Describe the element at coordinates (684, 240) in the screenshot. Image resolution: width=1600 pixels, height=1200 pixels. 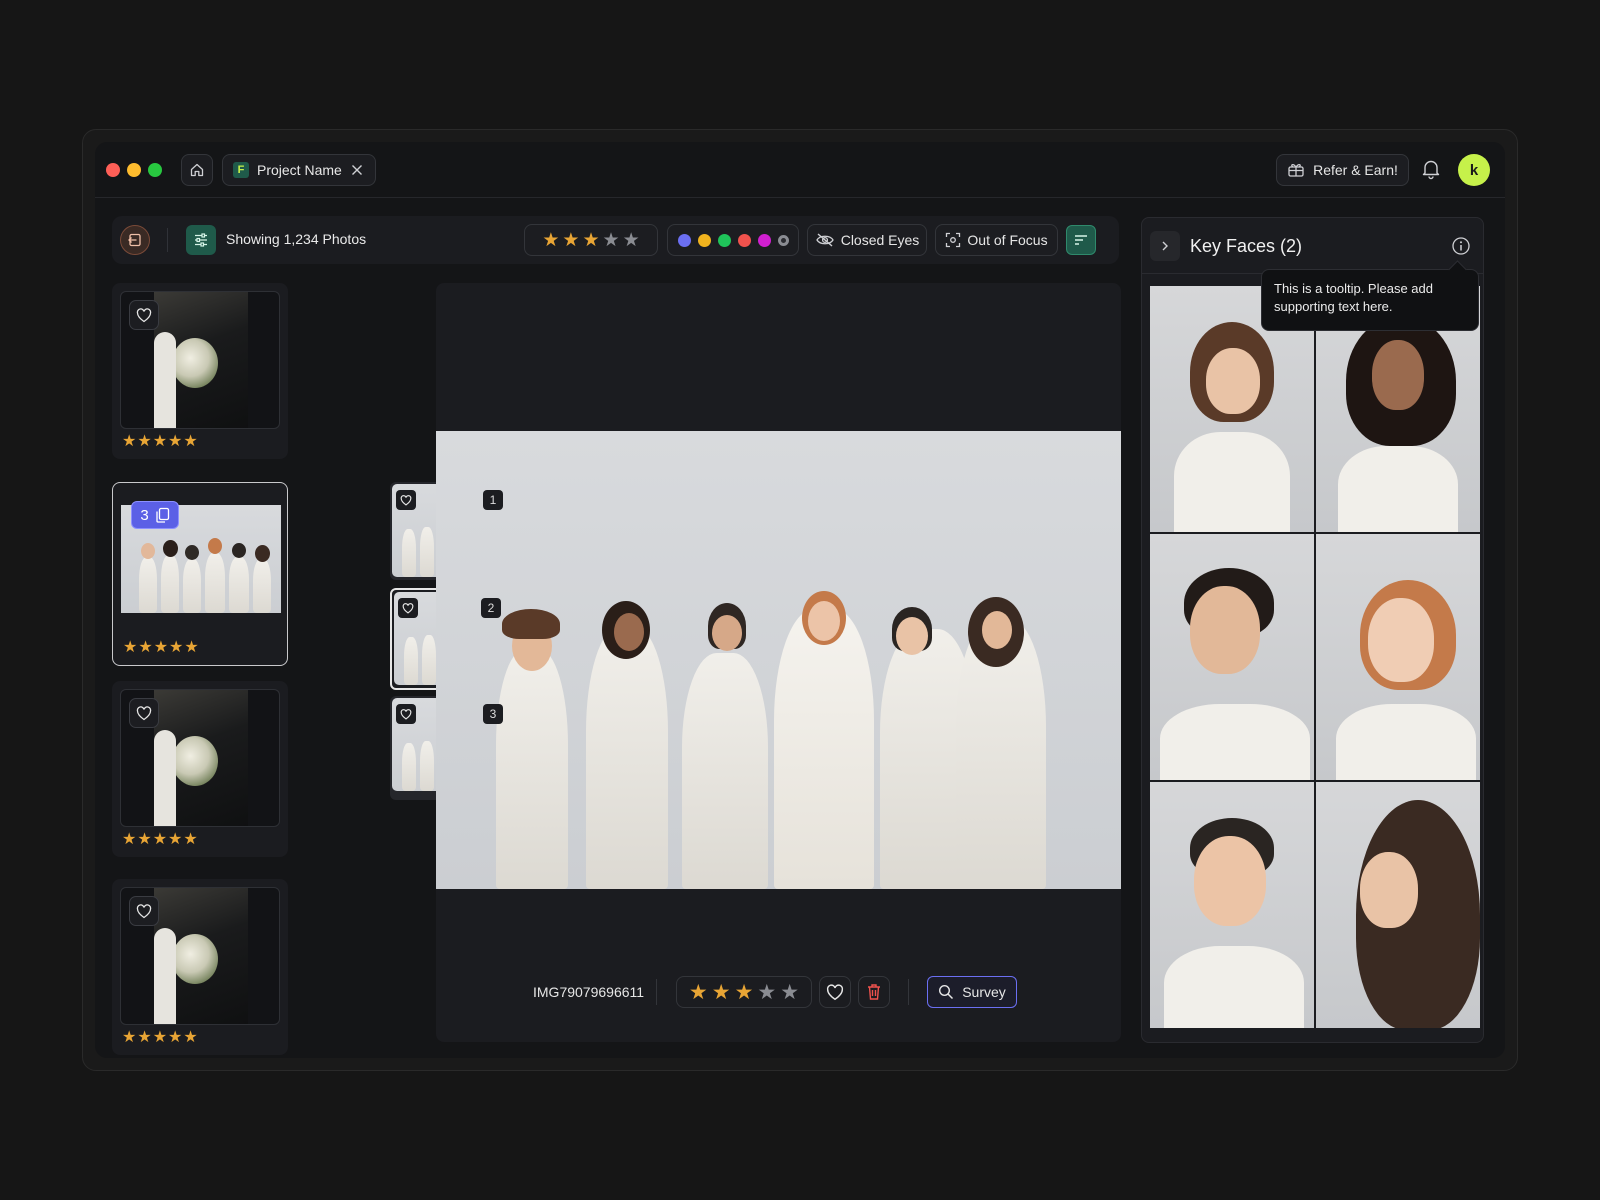
I see `color-label-purple` at that location.